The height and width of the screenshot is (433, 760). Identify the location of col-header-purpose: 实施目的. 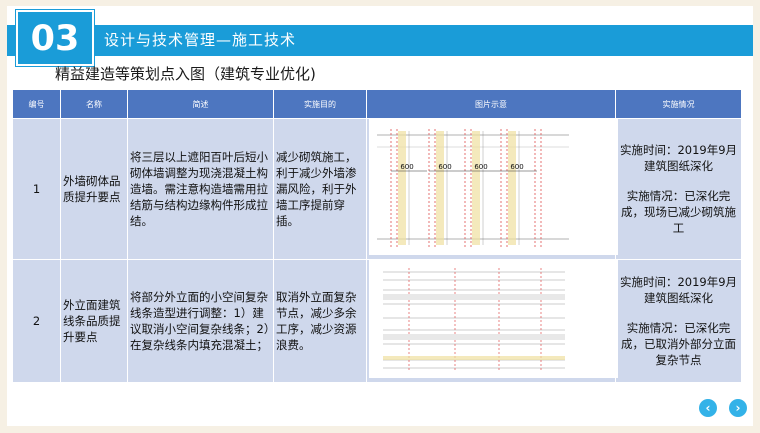
(320, 104).